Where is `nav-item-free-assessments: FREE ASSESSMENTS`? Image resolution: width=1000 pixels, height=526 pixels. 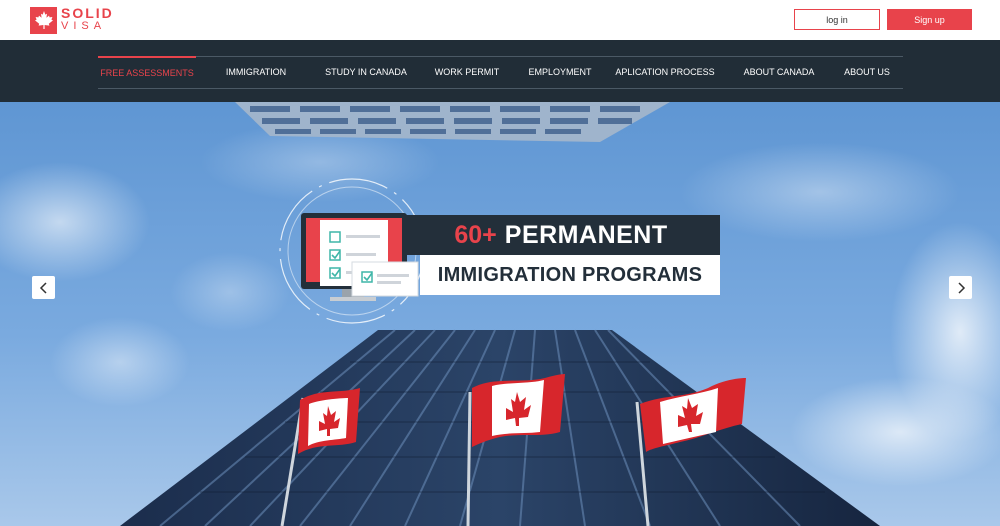
nav-item-free-assessments: FREE ASSESSMENTS is located at coordinates (147, 72).